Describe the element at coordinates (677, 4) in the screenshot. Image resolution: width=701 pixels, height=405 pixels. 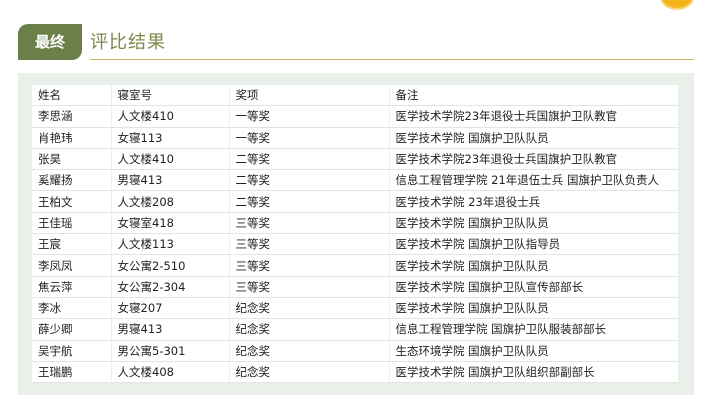
I see `corner-circle-icon` at that location.